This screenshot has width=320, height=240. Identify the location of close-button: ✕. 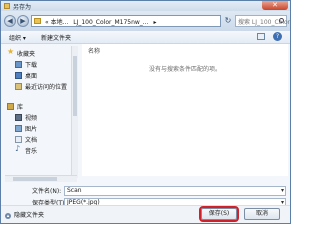
(275, 5).